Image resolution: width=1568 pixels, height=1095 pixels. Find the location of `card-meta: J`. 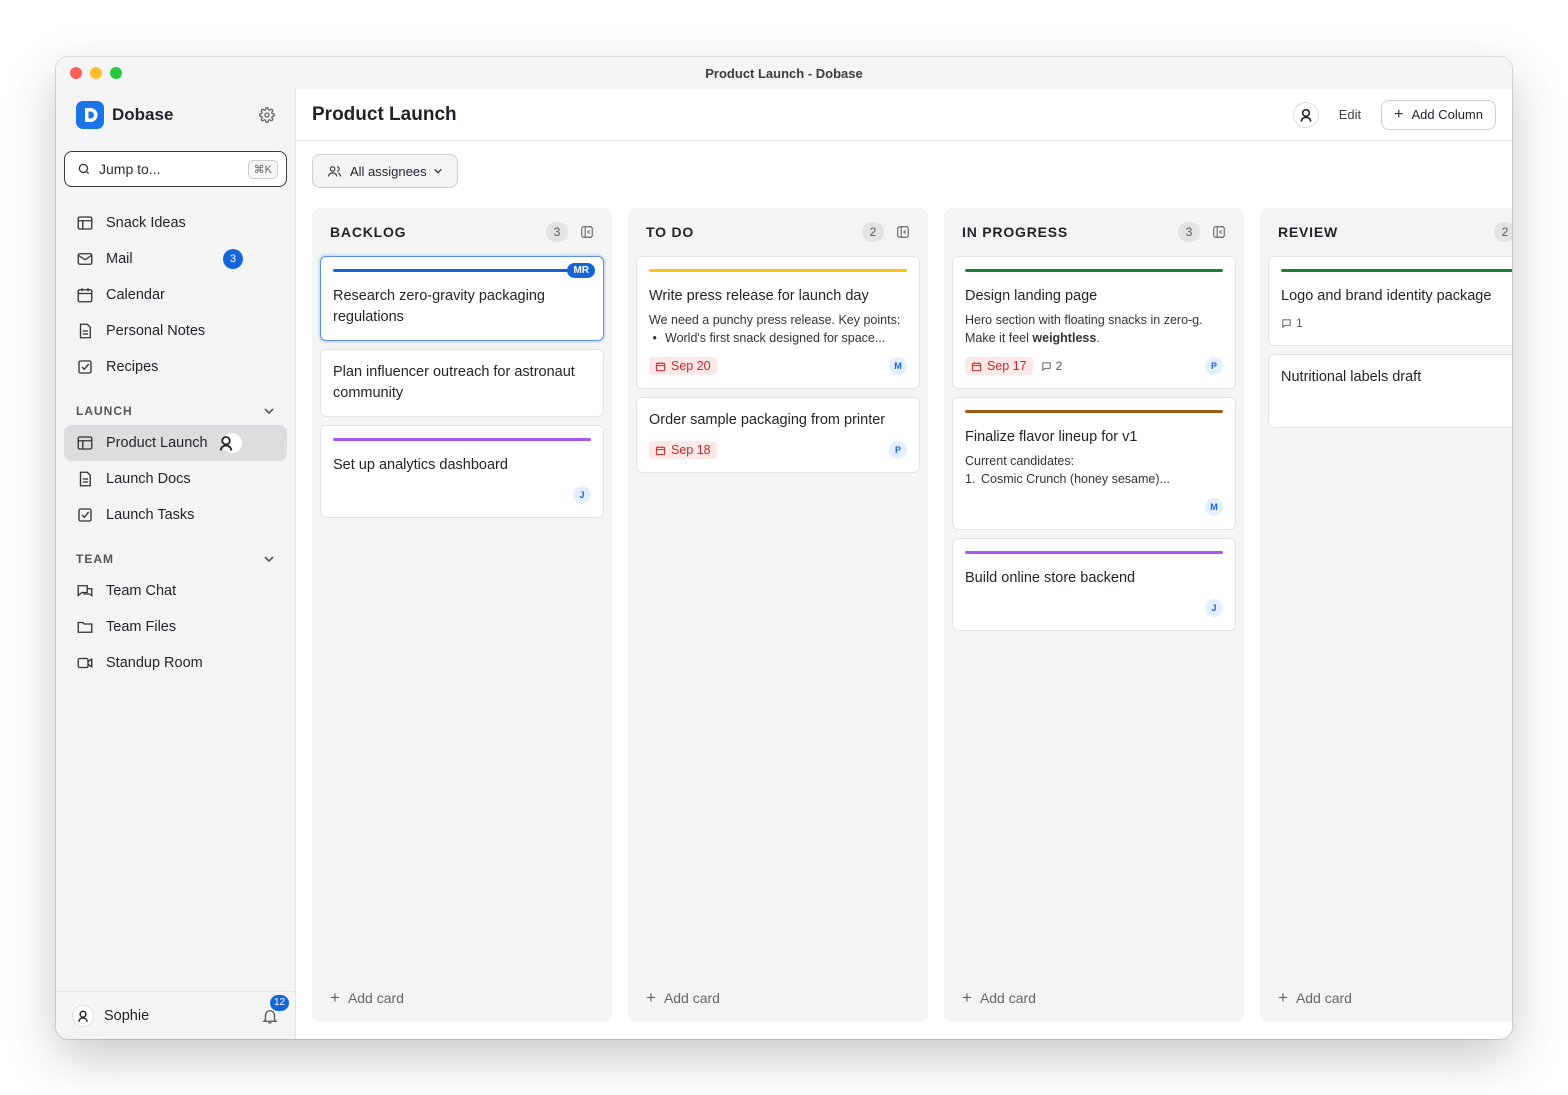

card-meta: J is located at coordinates (1094, 608).